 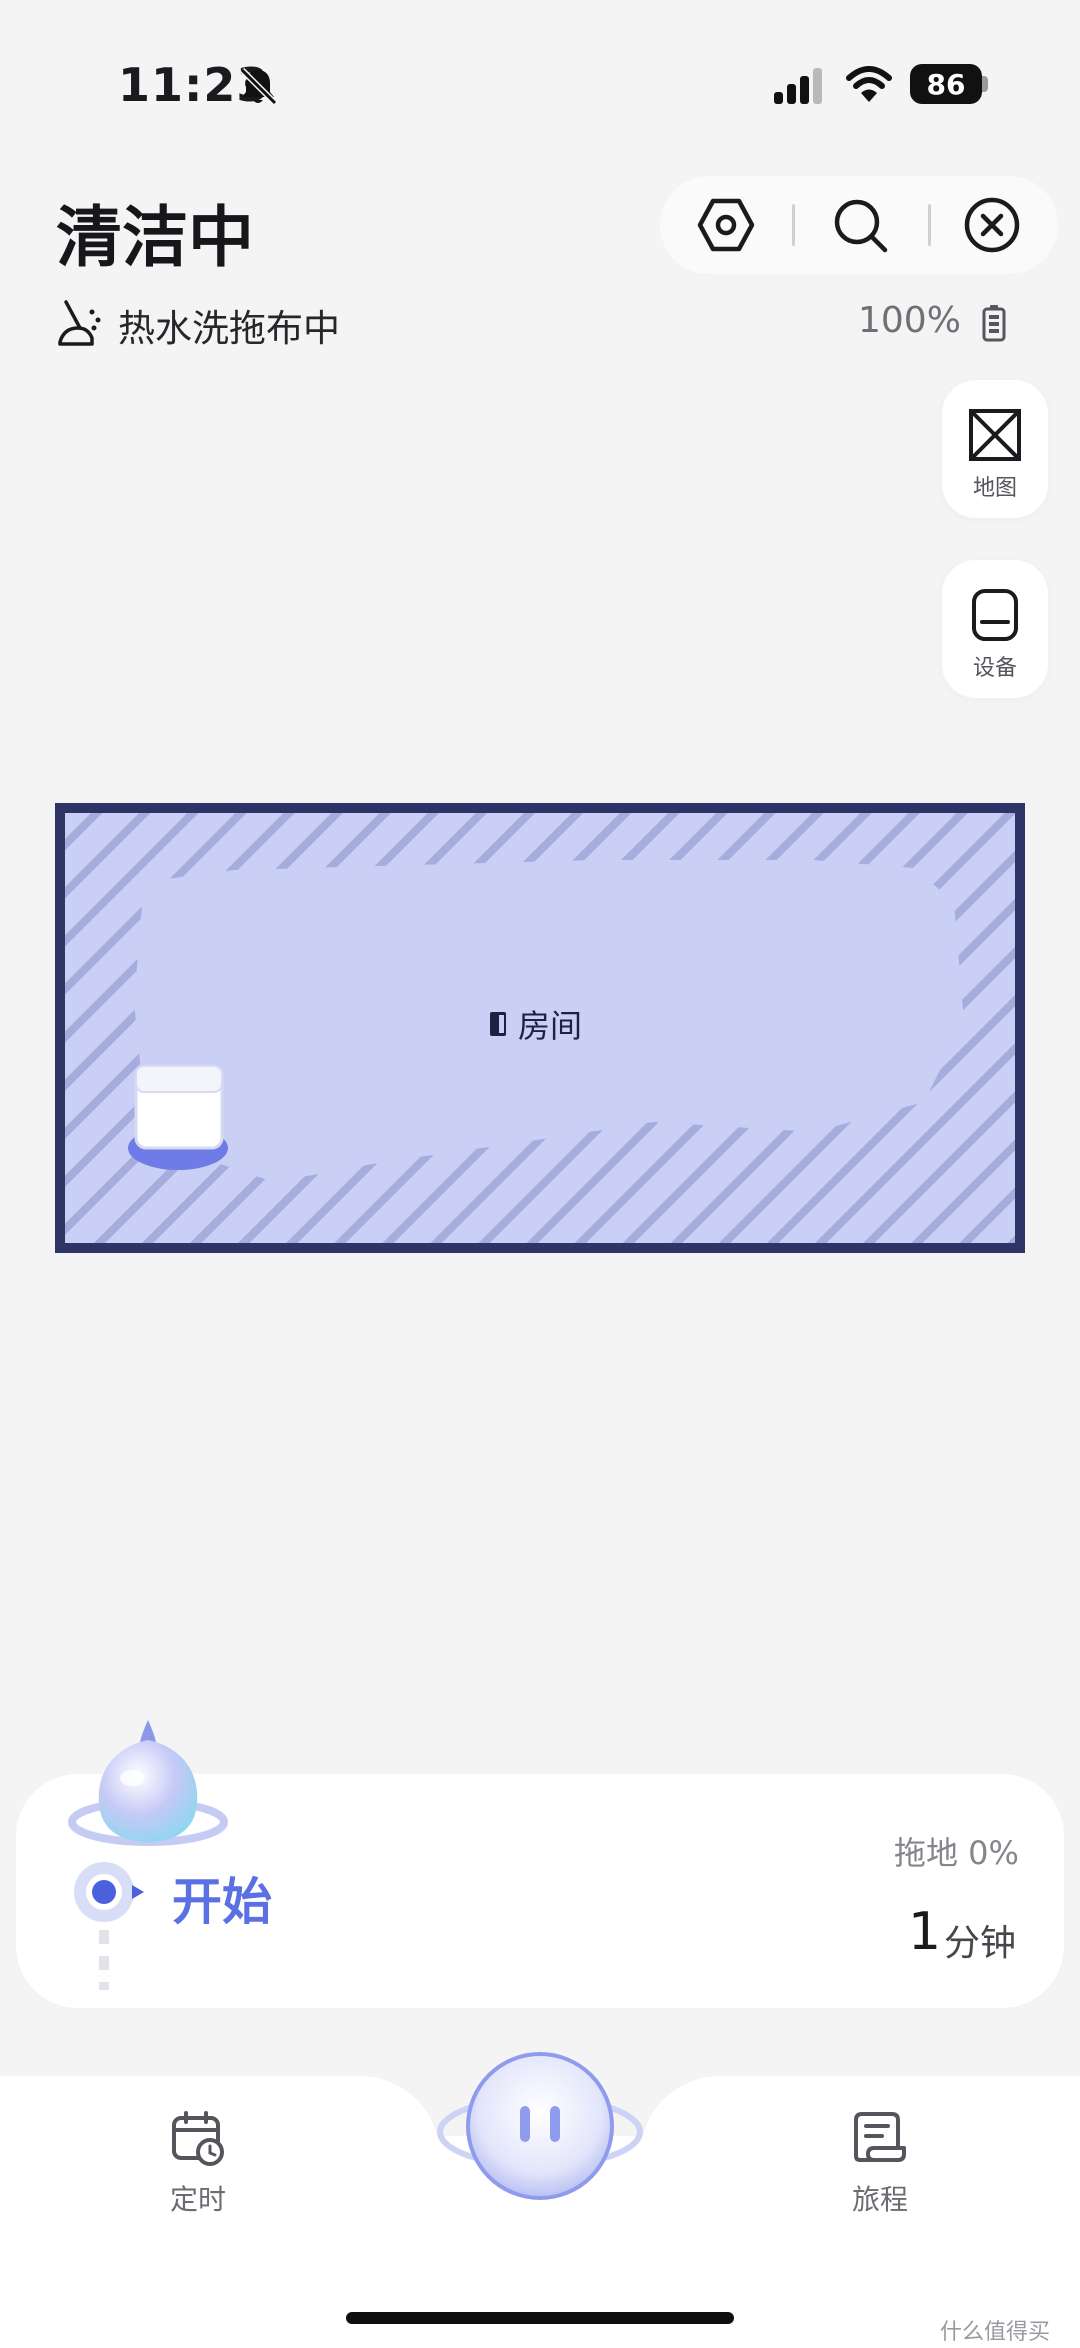 What do you see at coordinates (498, 1024) in the screenshot?
I see `door-icon` at bounding box center [498, 1024].